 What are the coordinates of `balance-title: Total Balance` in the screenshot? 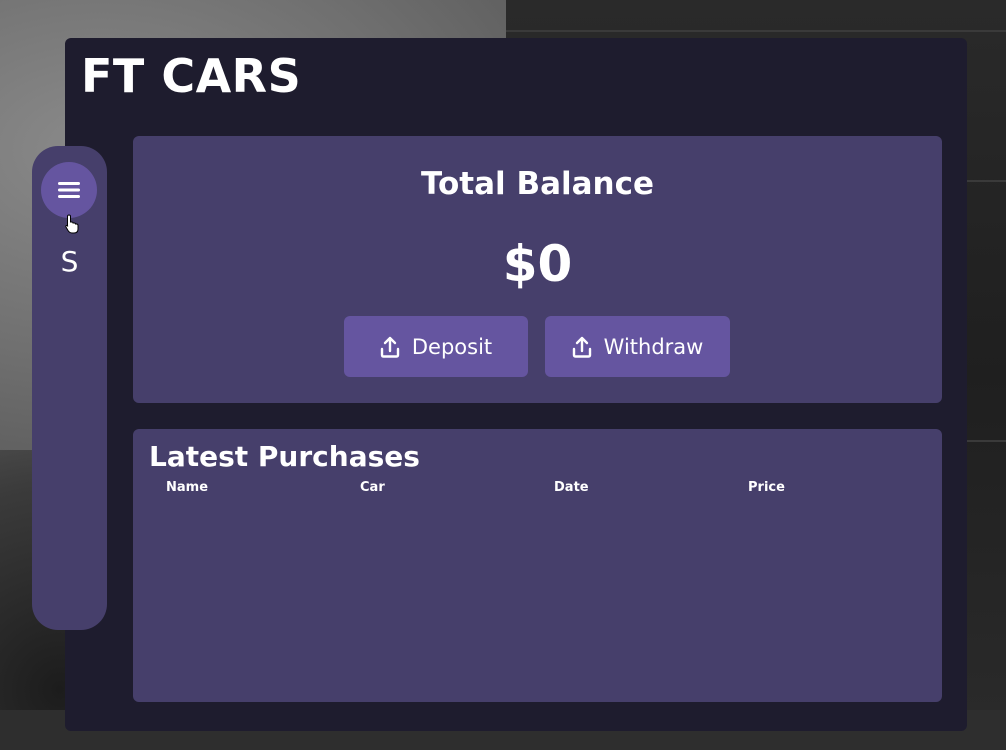 It's located at (537, 184).